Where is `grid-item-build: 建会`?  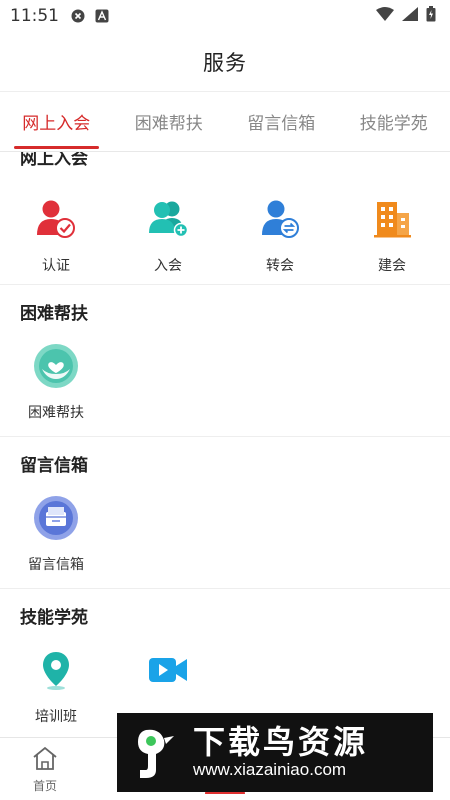 grid-item-build: 建会 is located at coordinates (392, 235).